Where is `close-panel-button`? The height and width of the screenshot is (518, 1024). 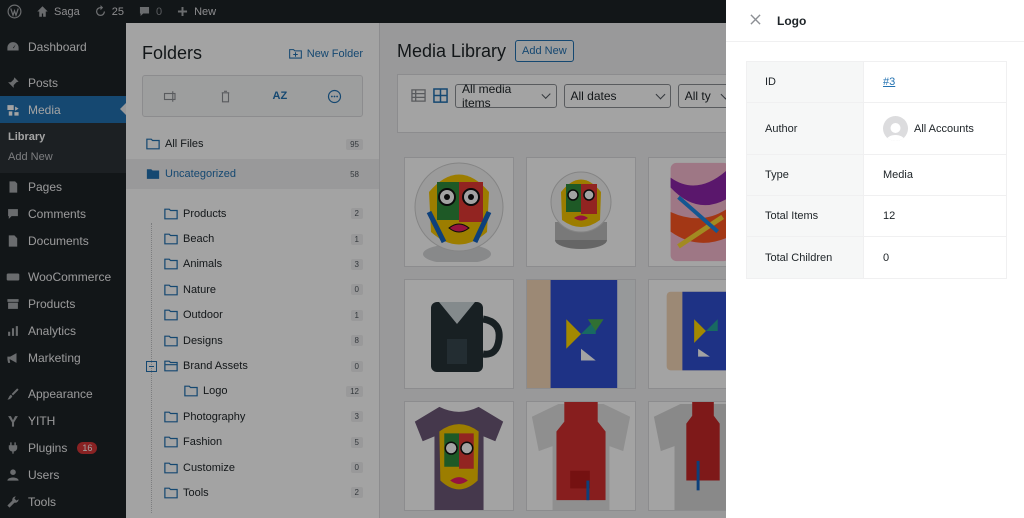
close-panel-button is located at coordinates (755, 20).